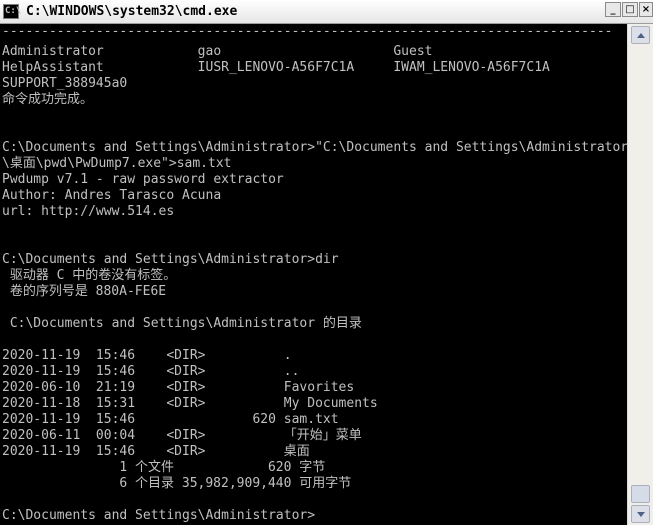 The width and height of the screenshot is (653, 525). Describe the element at coordinates (170, 419) in the screenshot. I see `console-line: 2020-11-19 15:46 620 sam.txt` at that location.